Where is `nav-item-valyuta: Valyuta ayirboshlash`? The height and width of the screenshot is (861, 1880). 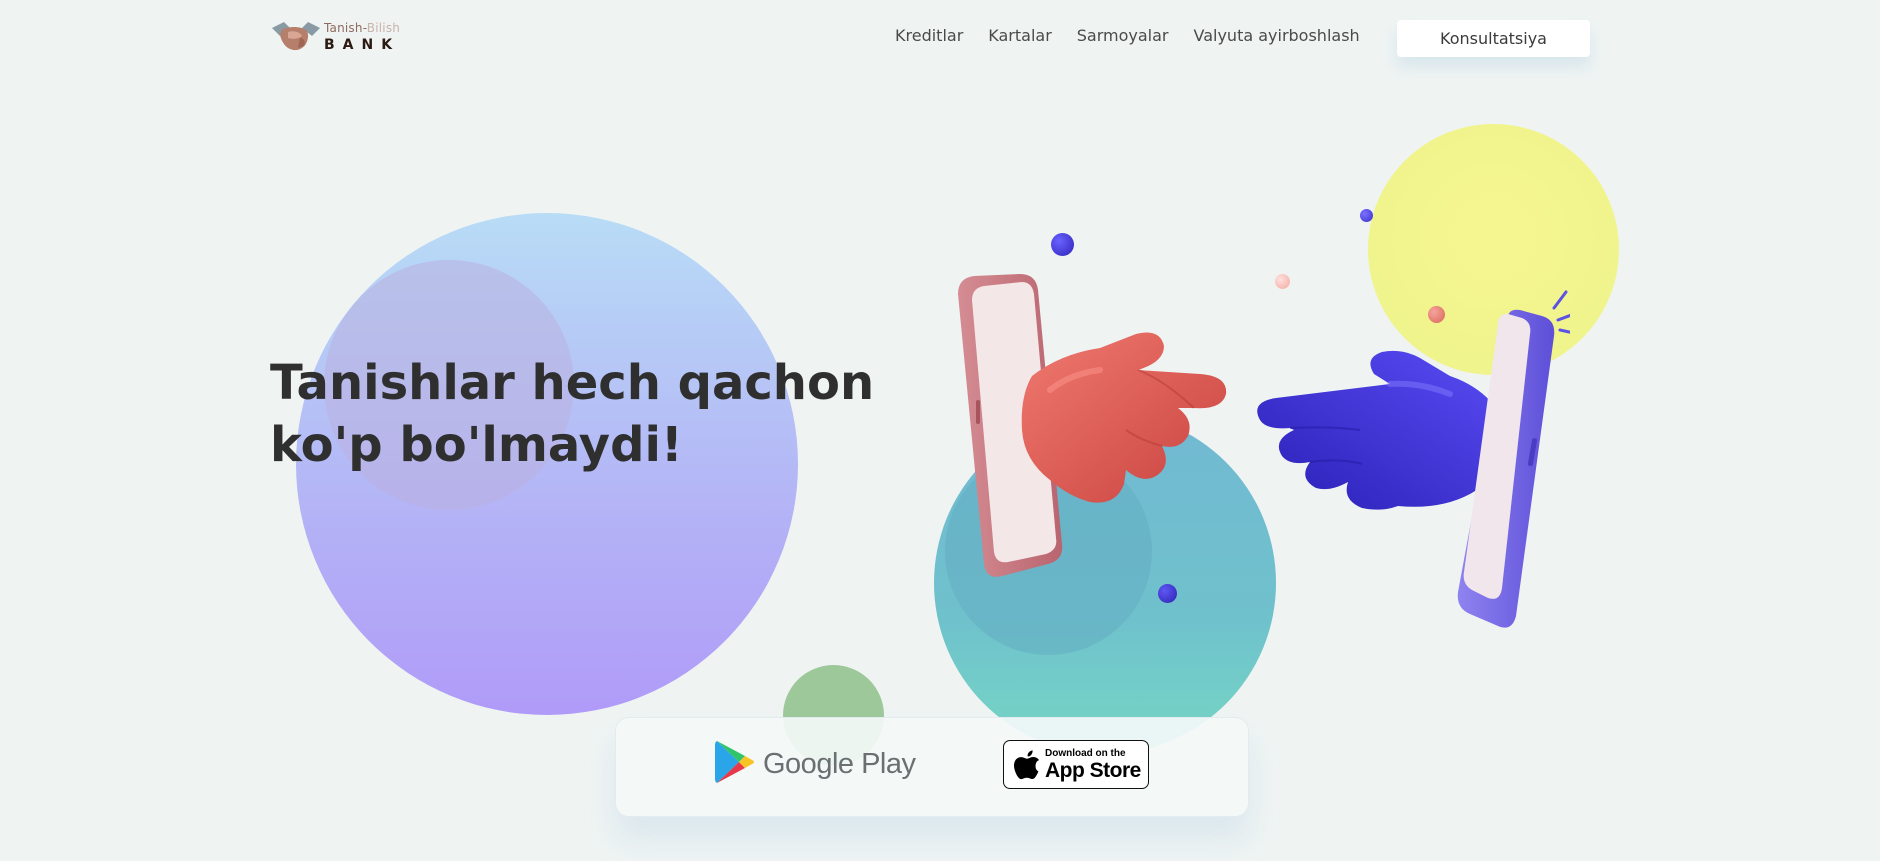
nav-item-valyuta: Valyuta ayirboshlash is located at coordinates (1277, 35).